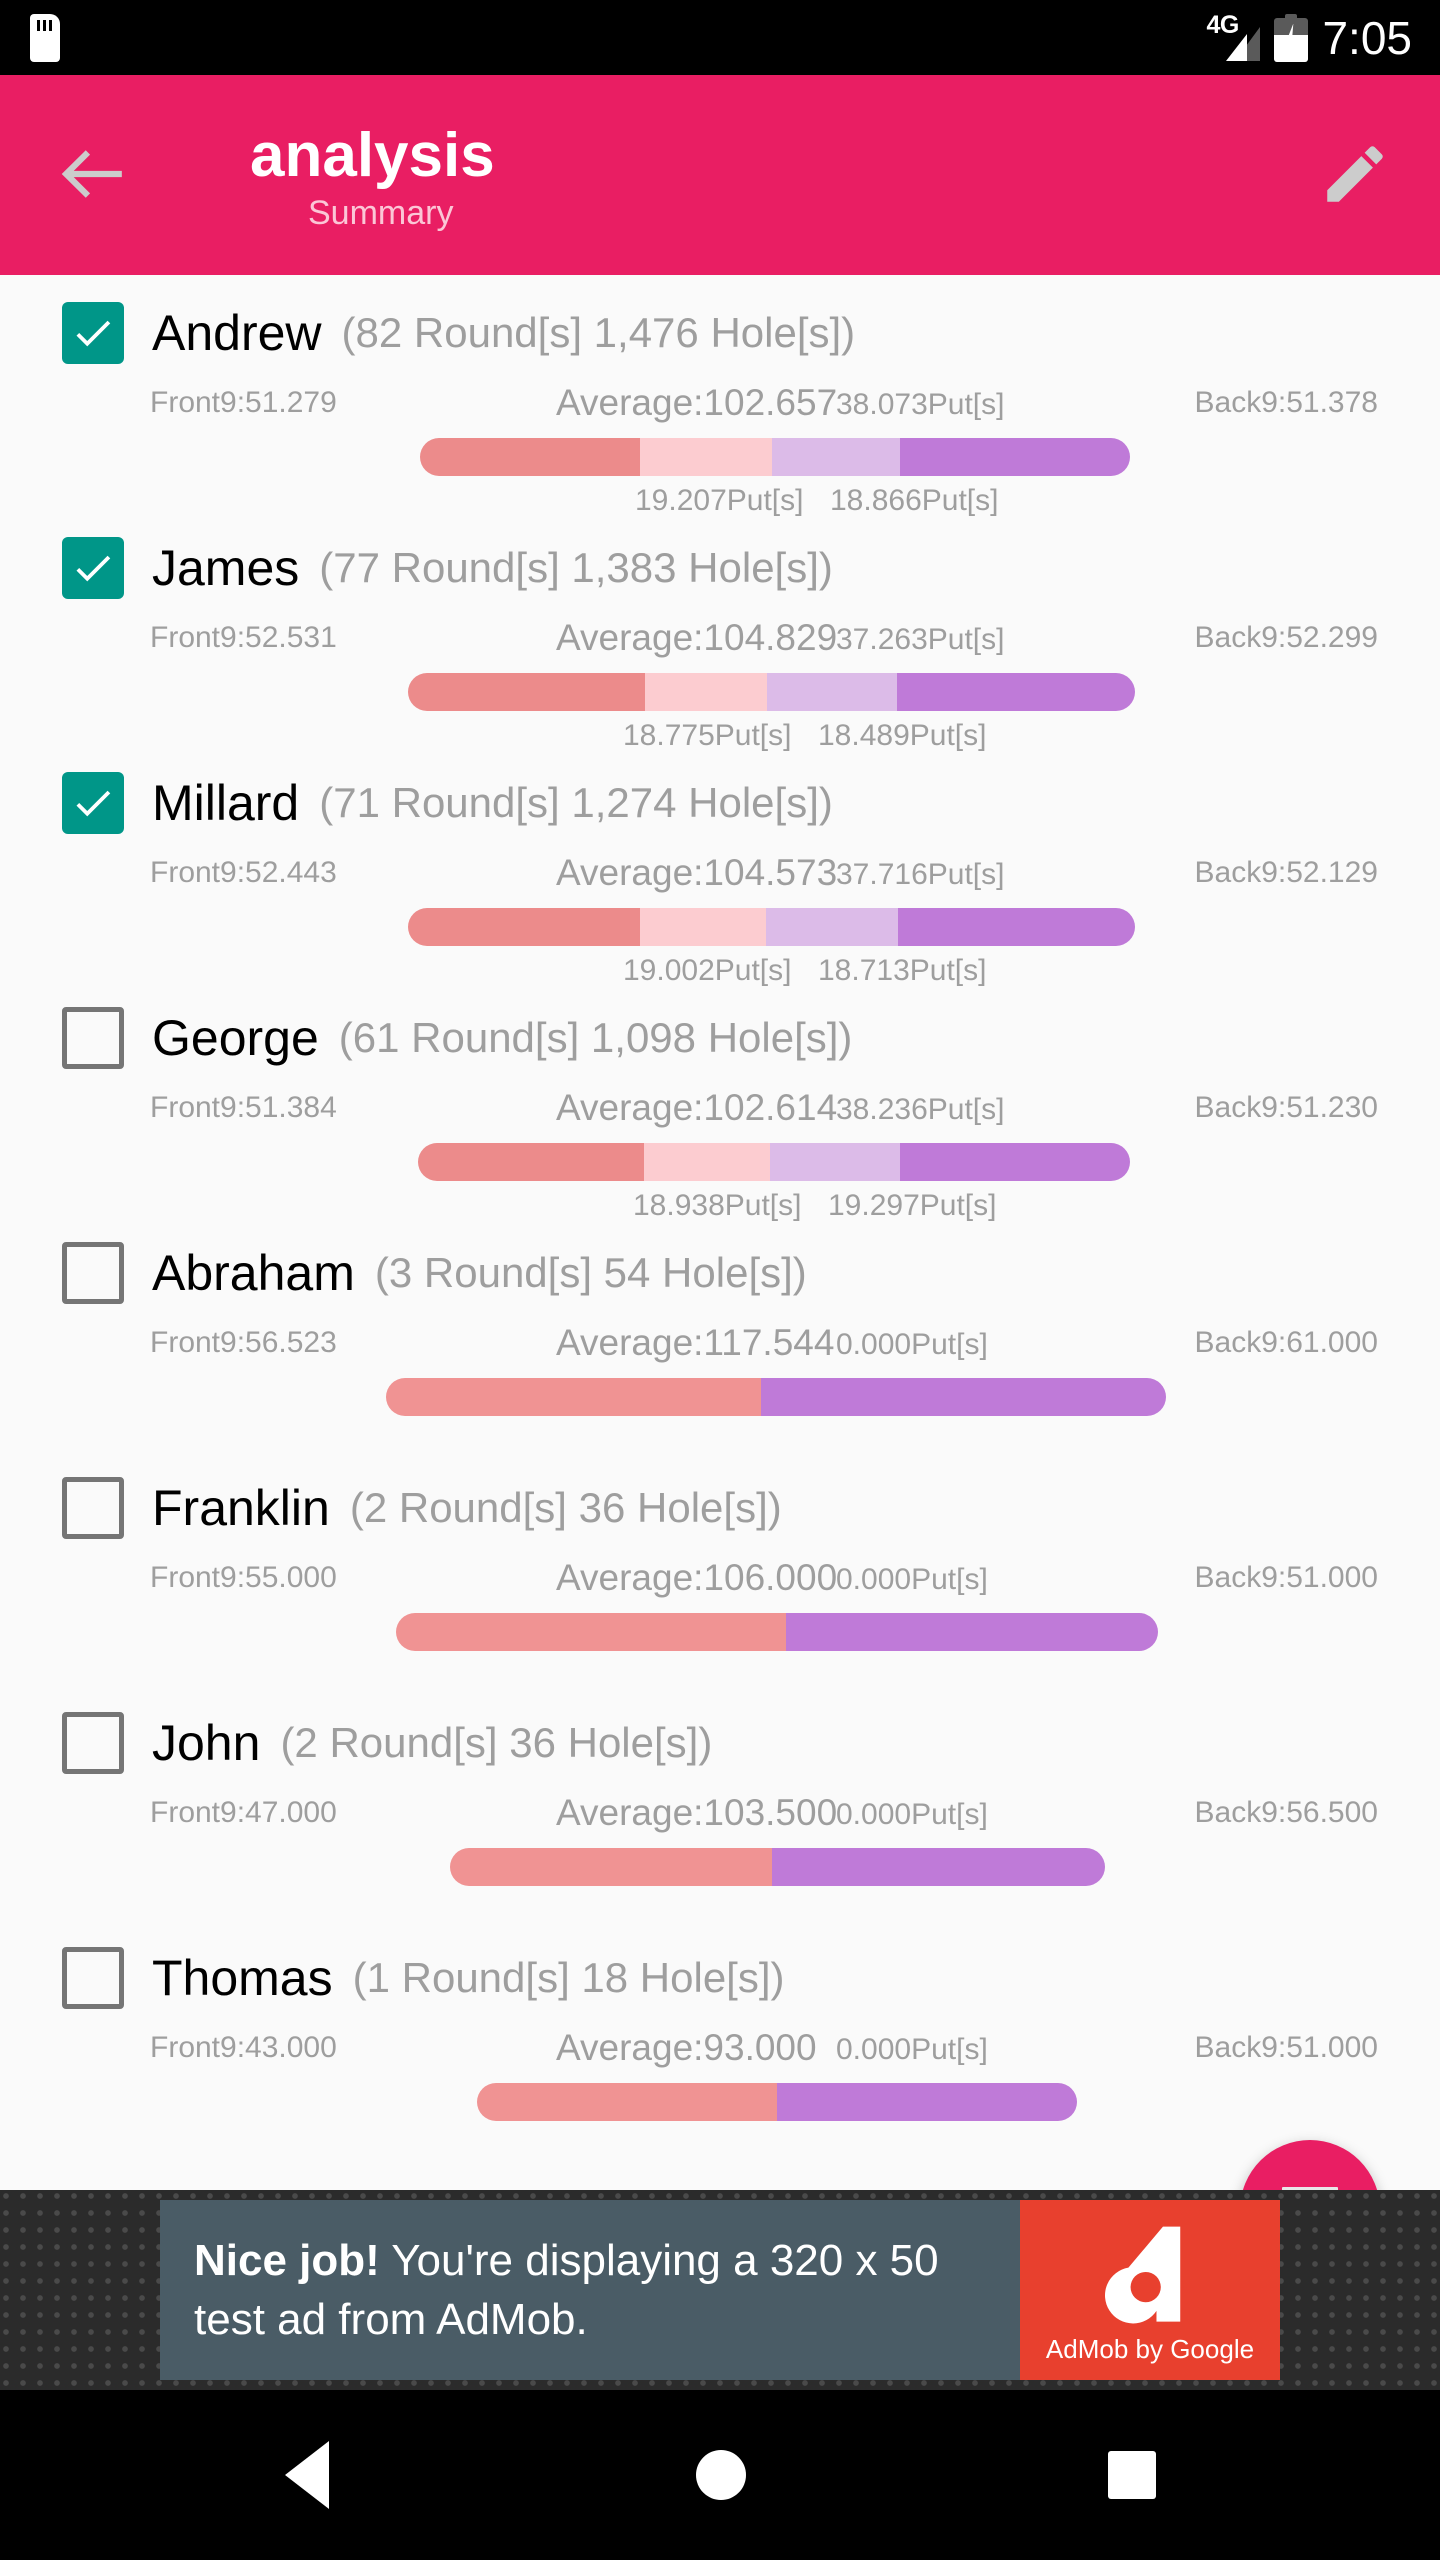 The image size is (1440, 2560). Describe the element at coordinates (307, 2475) in the screenshot. I see `nav-back-icon` at that location.